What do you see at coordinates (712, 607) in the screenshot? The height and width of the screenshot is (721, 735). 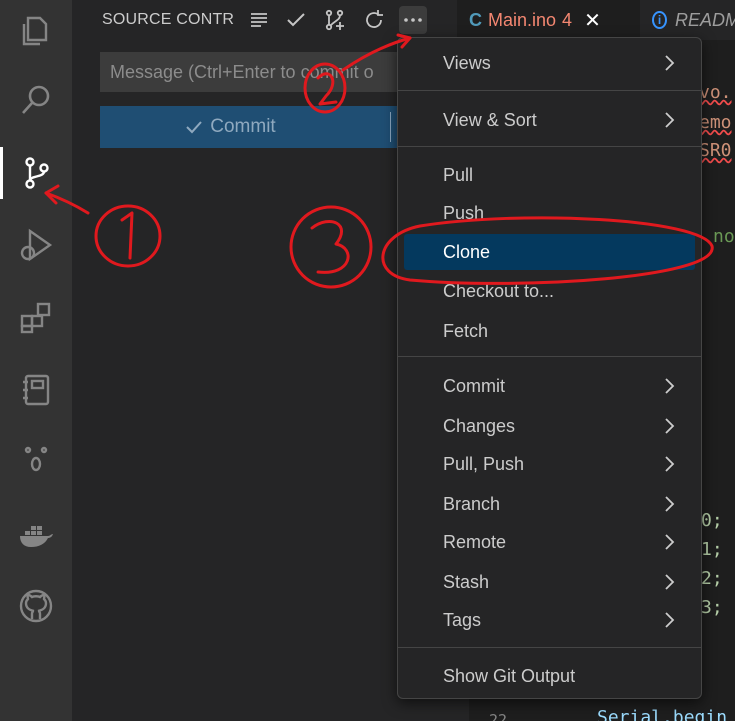 I see `code-fragment: 3;` at bounding box center [712, 607].